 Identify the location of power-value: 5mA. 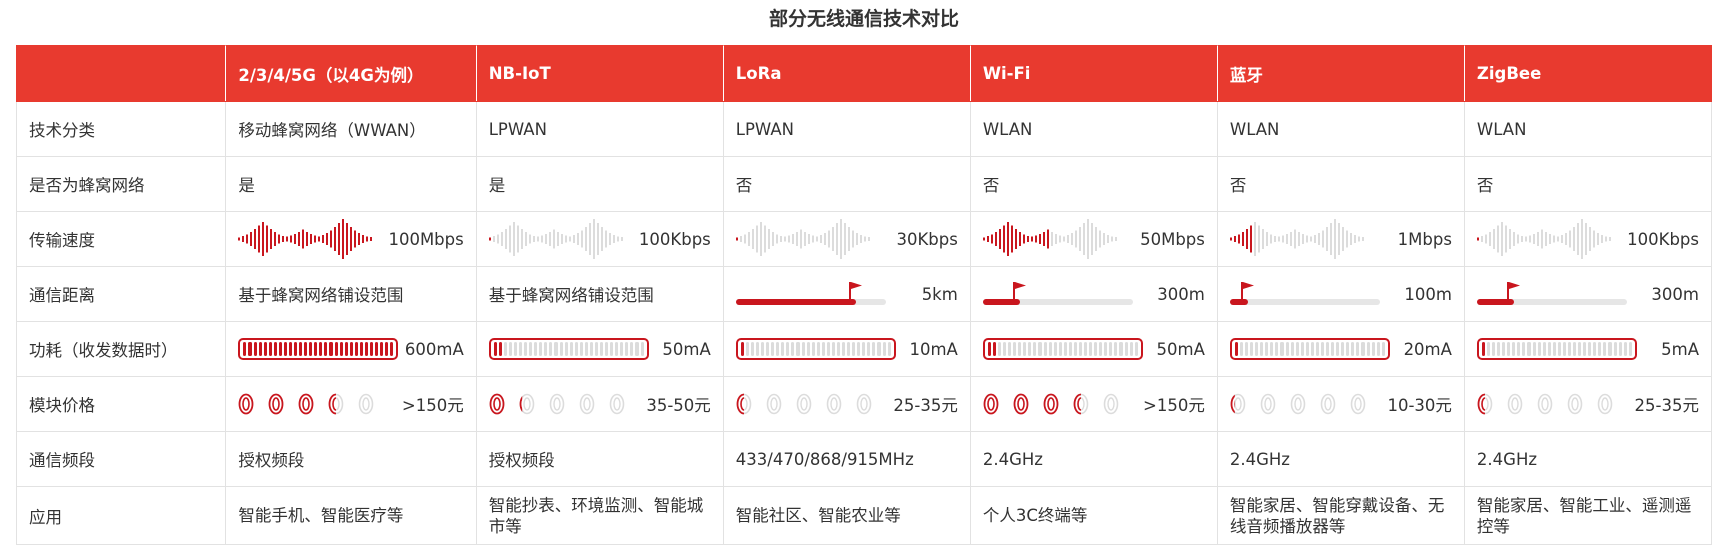
(1680, 349).